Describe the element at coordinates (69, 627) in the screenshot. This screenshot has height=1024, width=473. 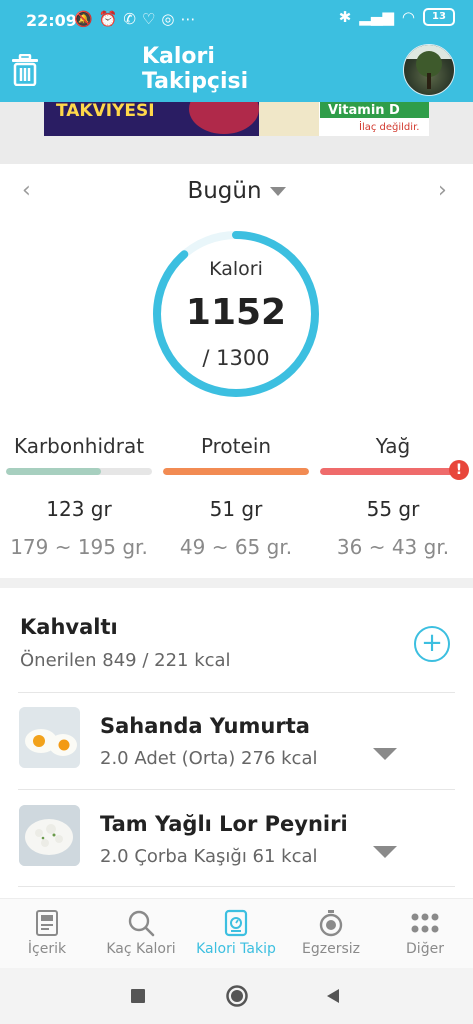
I see `meal-title: Kahvaltı` at that location.